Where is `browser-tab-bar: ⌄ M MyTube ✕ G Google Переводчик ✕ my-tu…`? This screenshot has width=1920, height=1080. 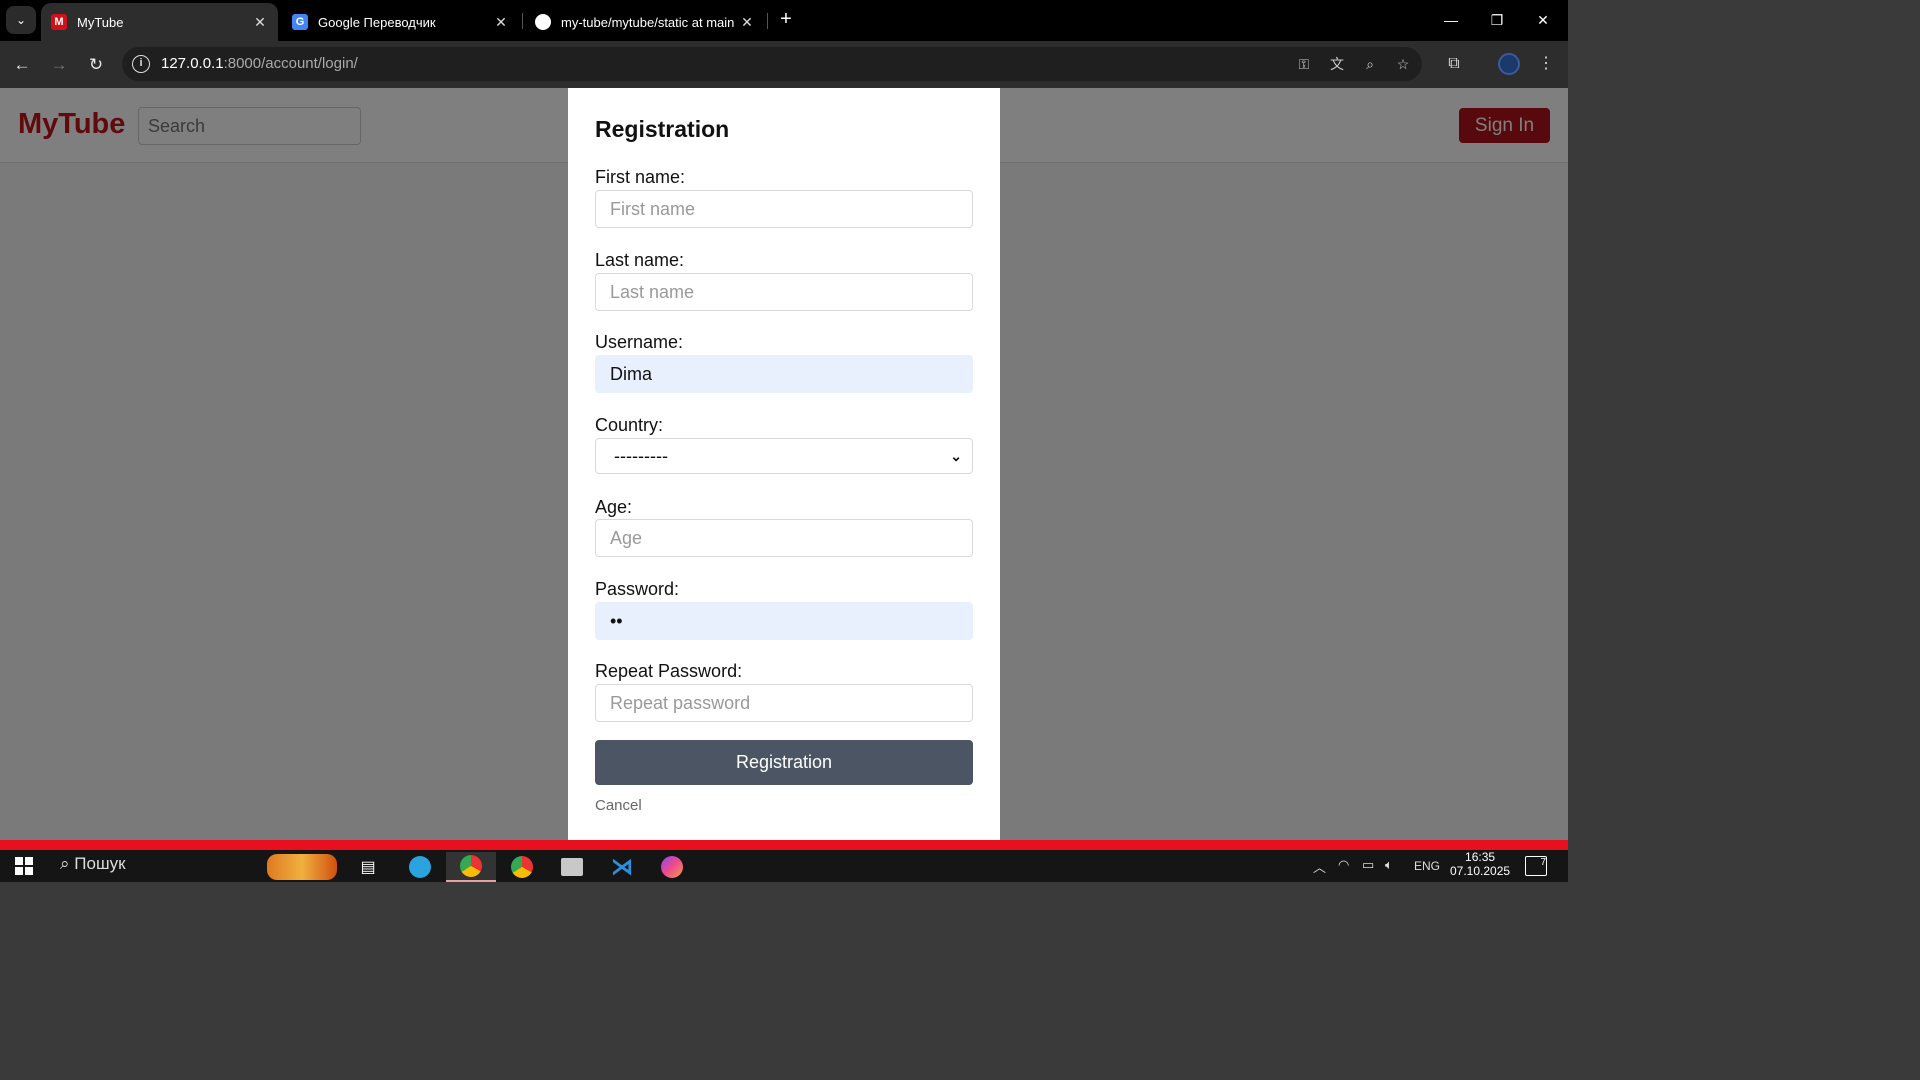 browser-tab-bar: ⌄ M MyTube ✕ G Google Переводчик ✕ my-tu… is located at coordinates (784, 20).